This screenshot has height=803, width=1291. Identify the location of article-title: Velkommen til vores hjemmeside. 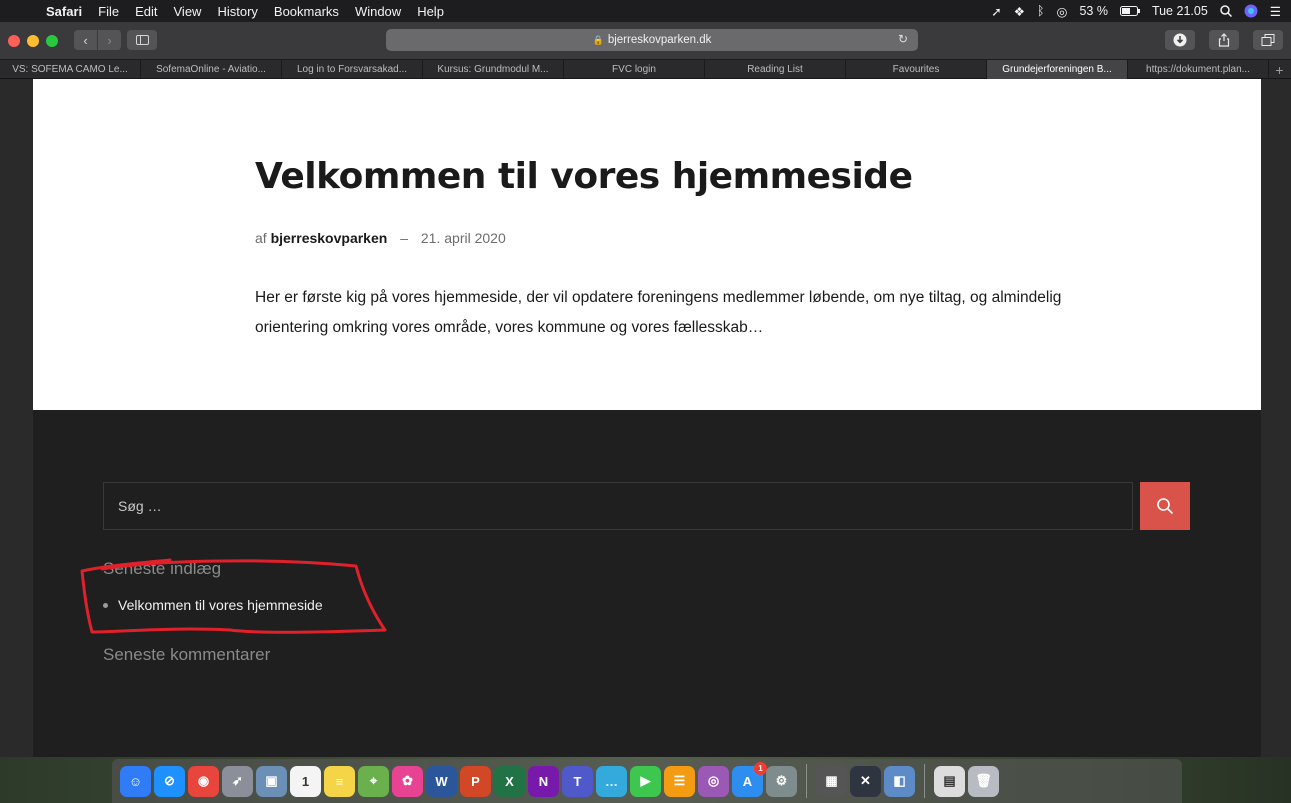
(584, 176).